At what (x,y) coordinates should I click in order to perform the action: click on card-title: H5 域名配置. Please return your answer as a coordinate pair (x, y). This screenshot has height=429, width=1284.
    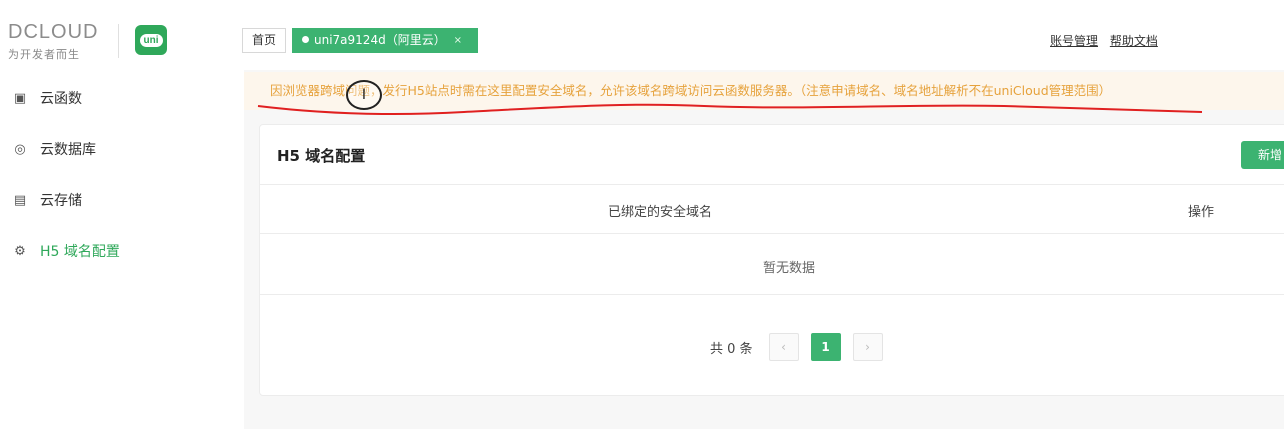
    Looking at the image, I should click on (321, 156).